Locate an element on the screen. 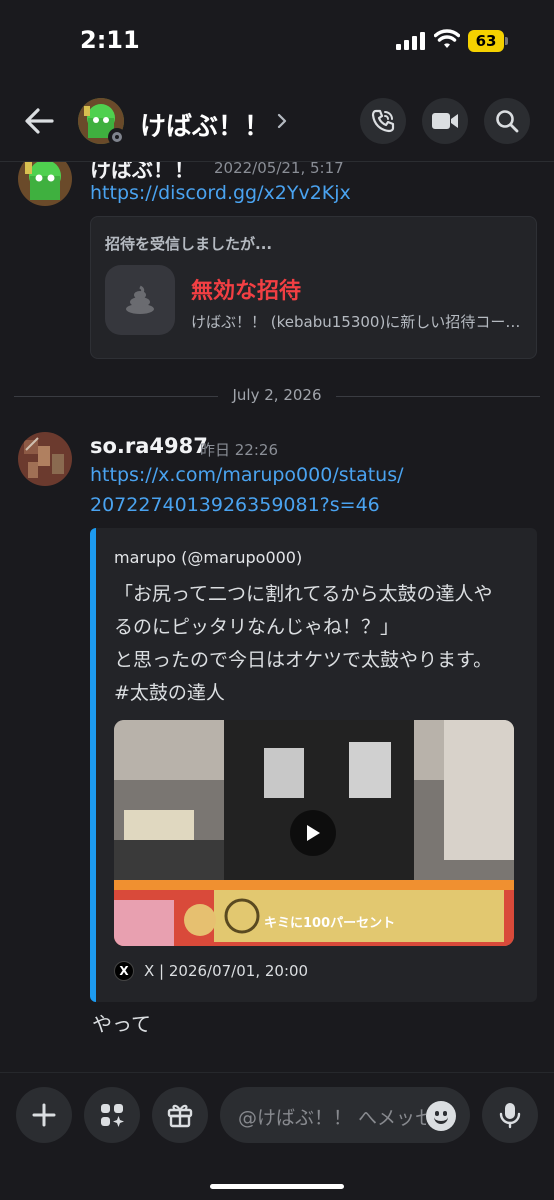  apps-icon is located at coordinates (112, 1115).